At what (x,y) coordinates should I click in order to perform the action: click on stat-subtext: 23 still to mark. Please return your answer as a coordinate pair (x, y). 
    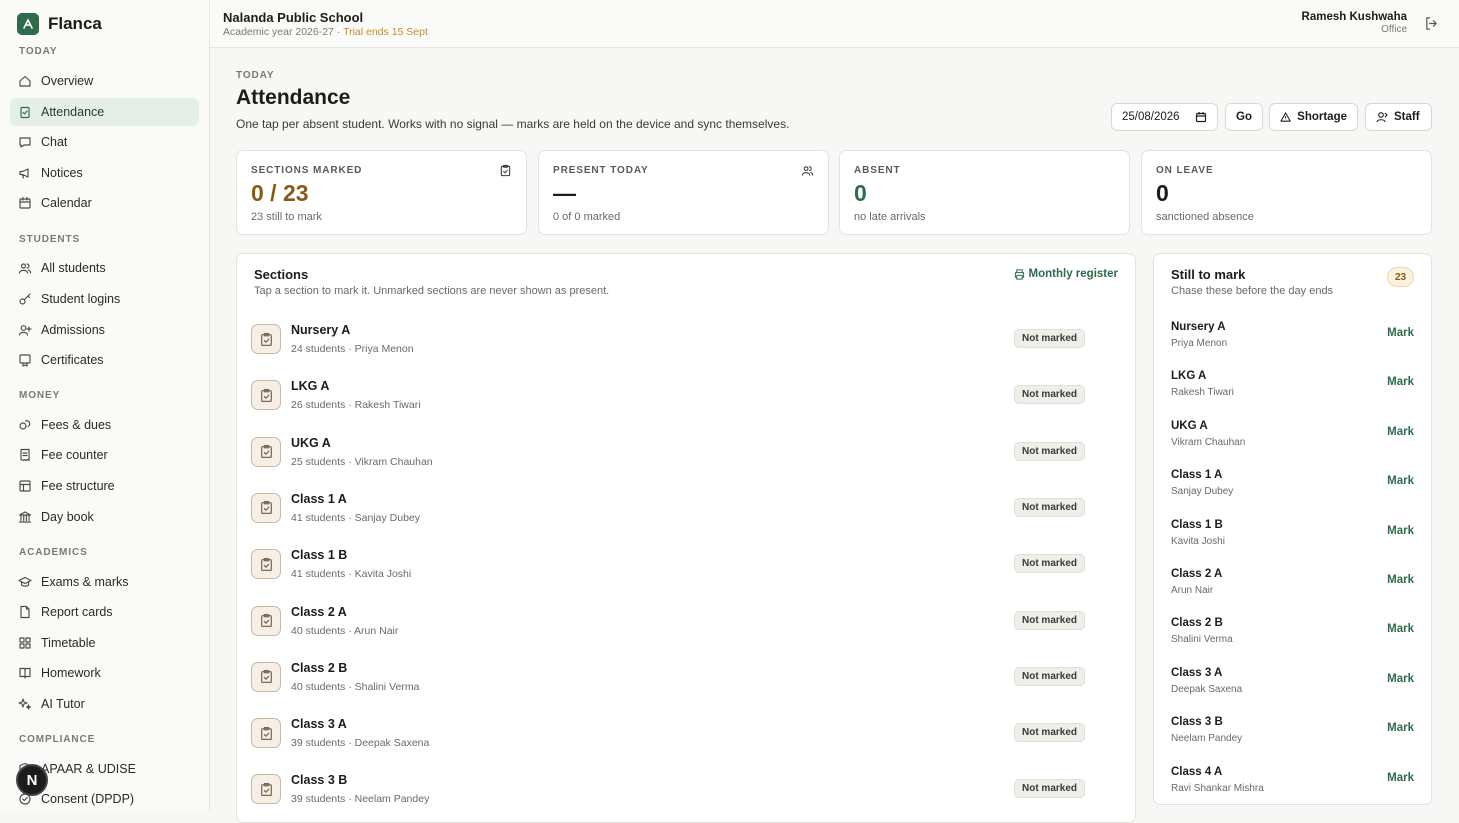
    Looking at the image, I should click on (286, 217).